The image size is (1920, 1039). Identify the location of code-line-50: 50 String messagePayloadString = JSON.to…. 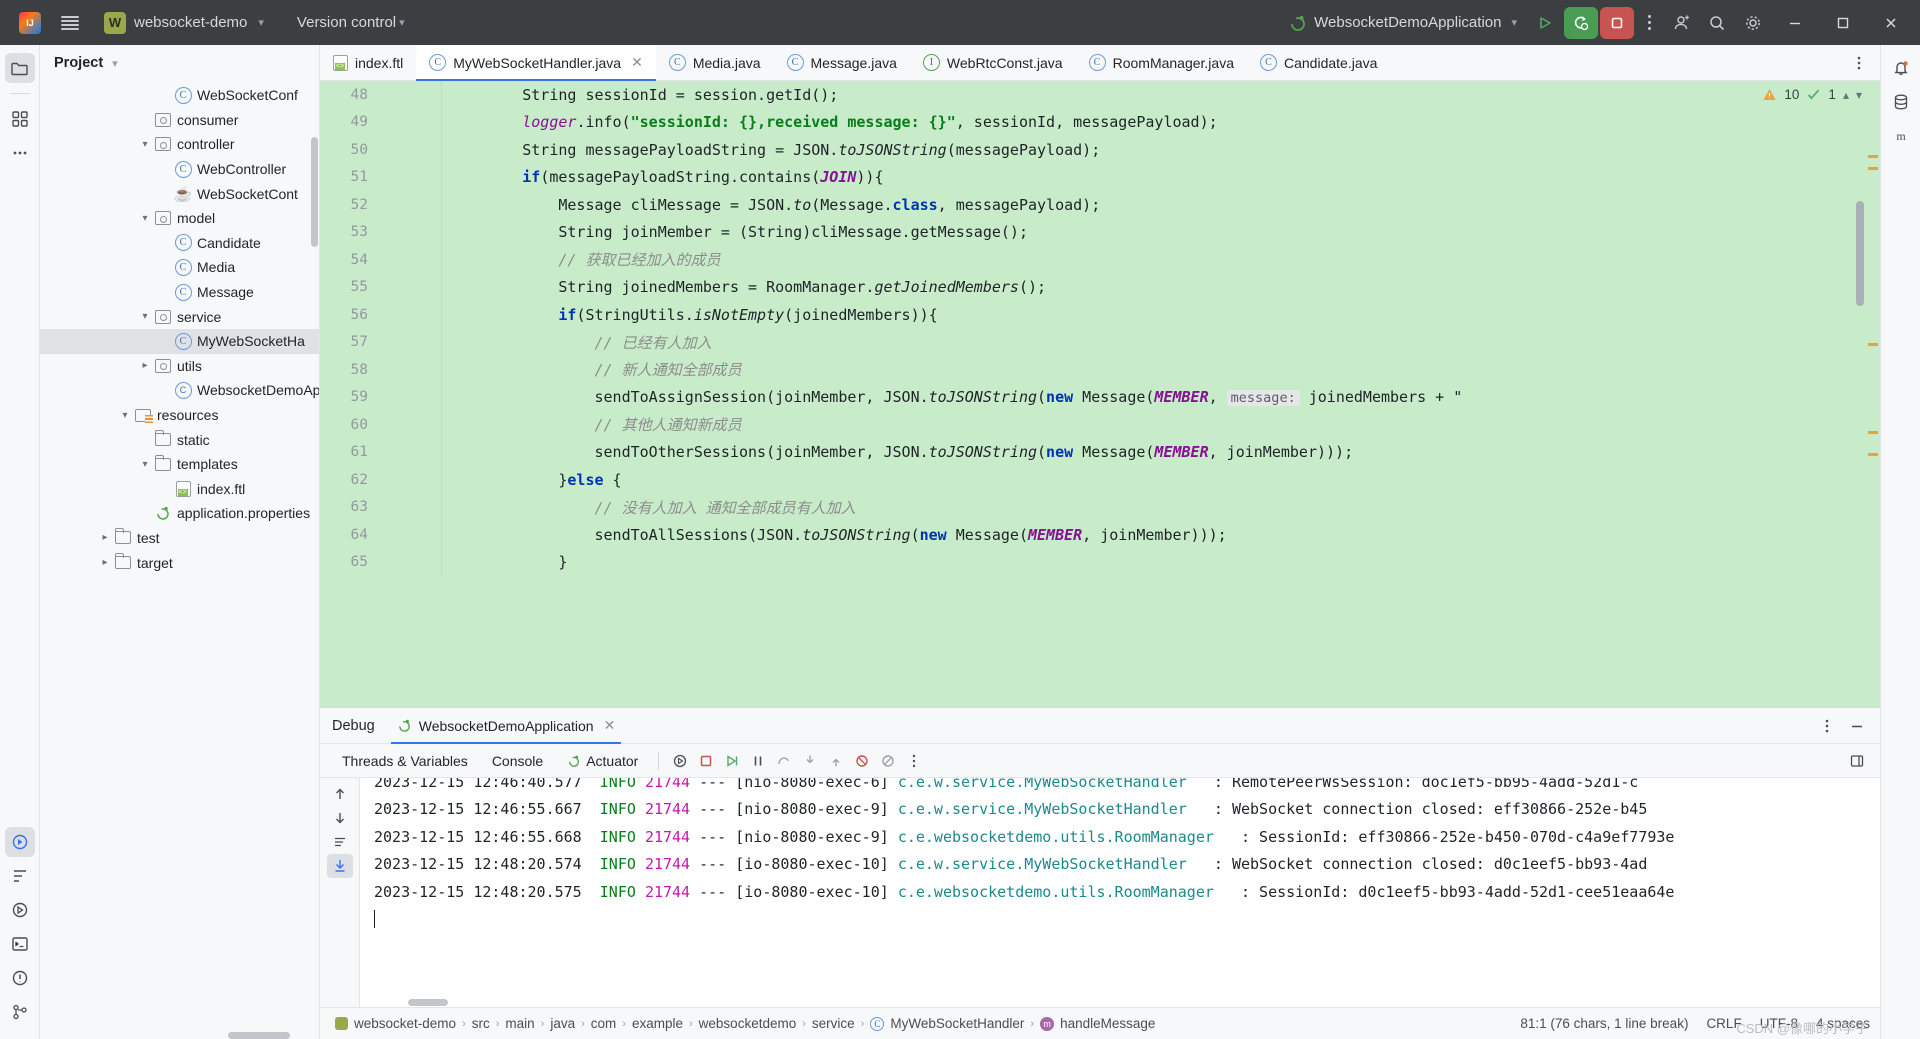
(1100, 150).